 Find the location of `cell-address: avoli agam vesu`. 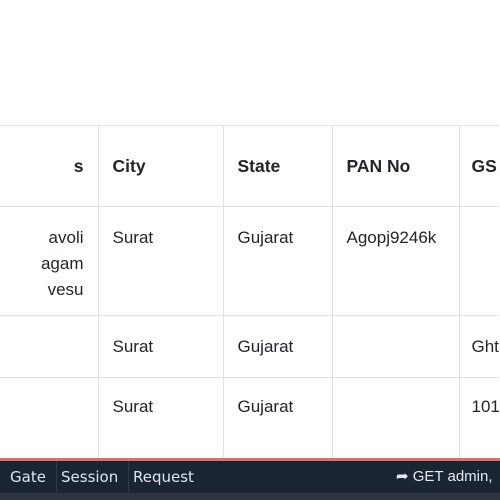

cell-address: avoli agam vesu is located at coordinates (49, 261).